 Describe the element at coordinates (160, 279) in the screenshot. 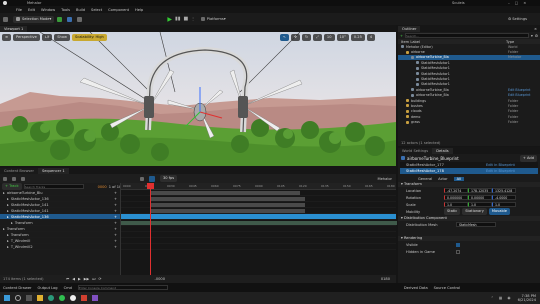

I see `range-start: -0000` at that location.